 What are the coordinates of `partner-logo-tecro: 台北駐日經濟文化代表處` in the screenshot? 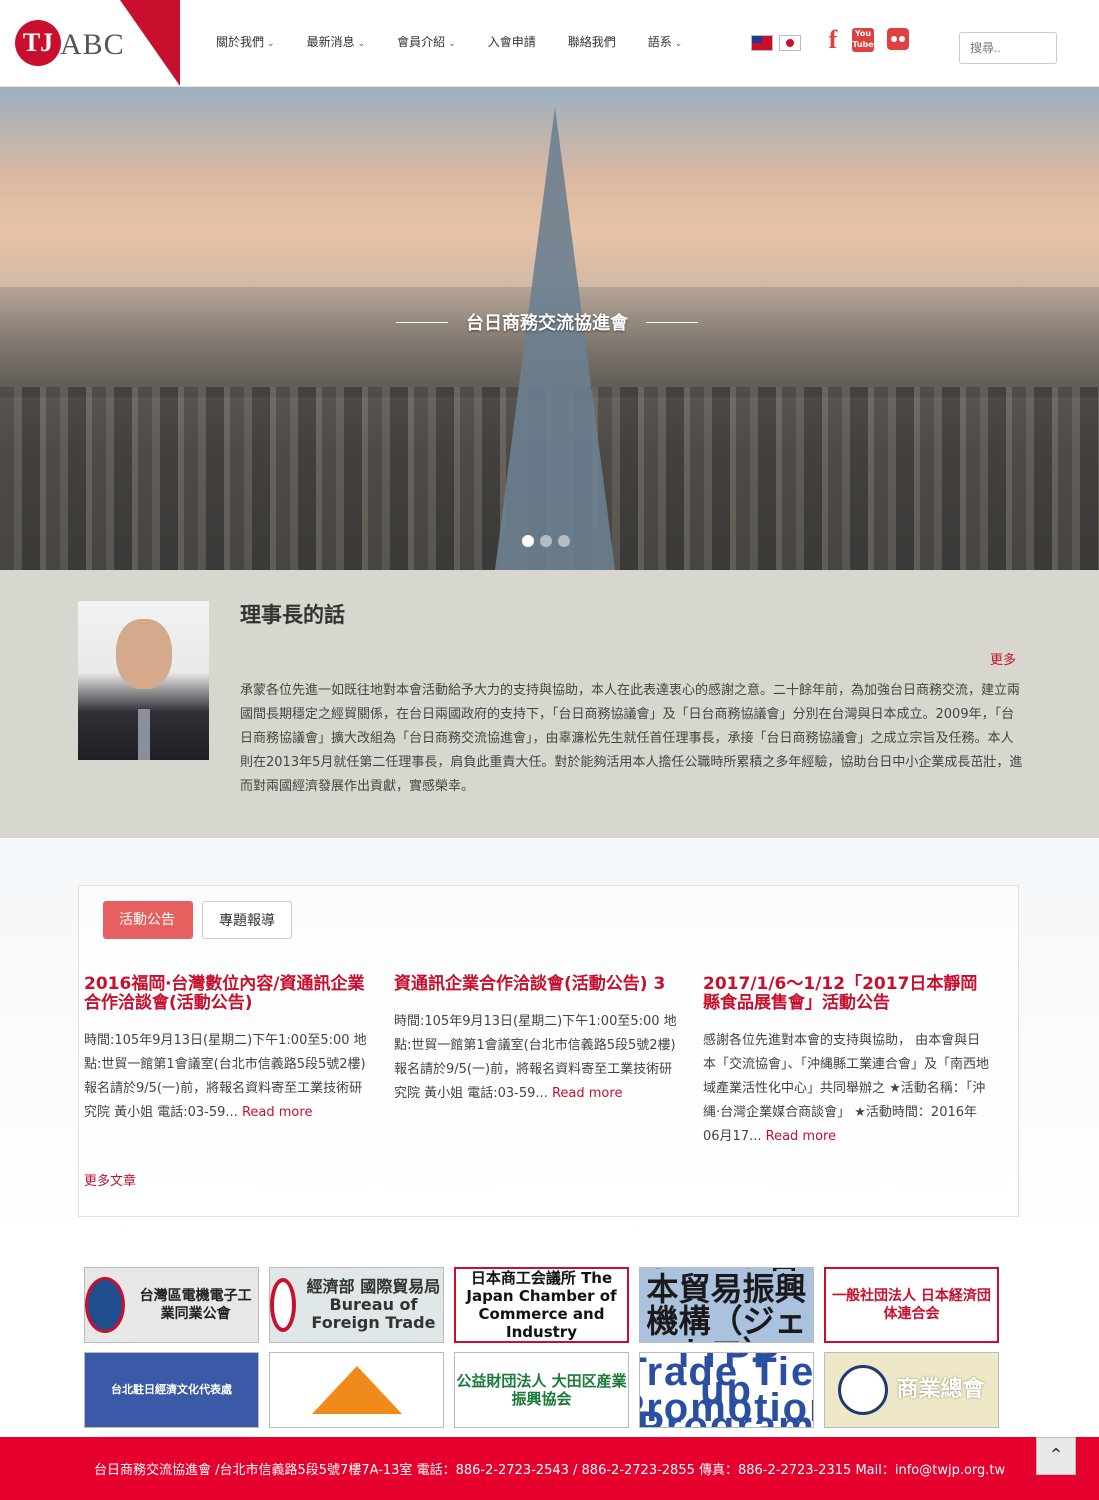 It's located at (171, 1390).